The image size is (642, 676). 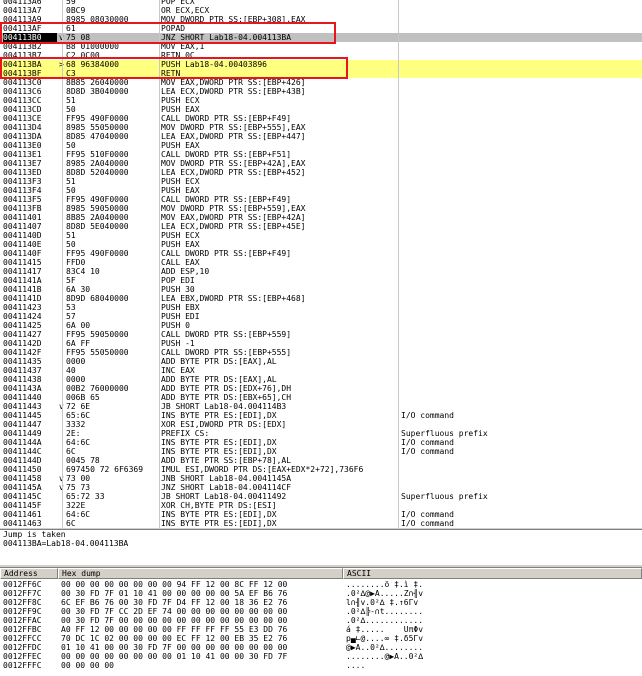 What do you see at coordinates (22, 217) in the screenshot?
I see `disasm-address: 00411401` at bounding box center [22, 217].